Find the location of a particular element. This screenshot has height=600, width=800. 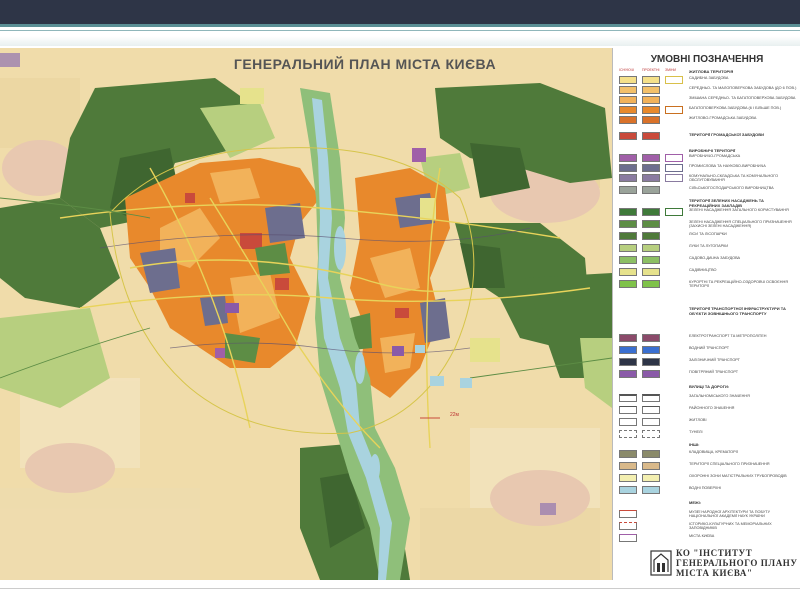

legend-item: ПОВІТРЯНИЙ ТРАНСПОРТ is located at coordinates (709, 374).